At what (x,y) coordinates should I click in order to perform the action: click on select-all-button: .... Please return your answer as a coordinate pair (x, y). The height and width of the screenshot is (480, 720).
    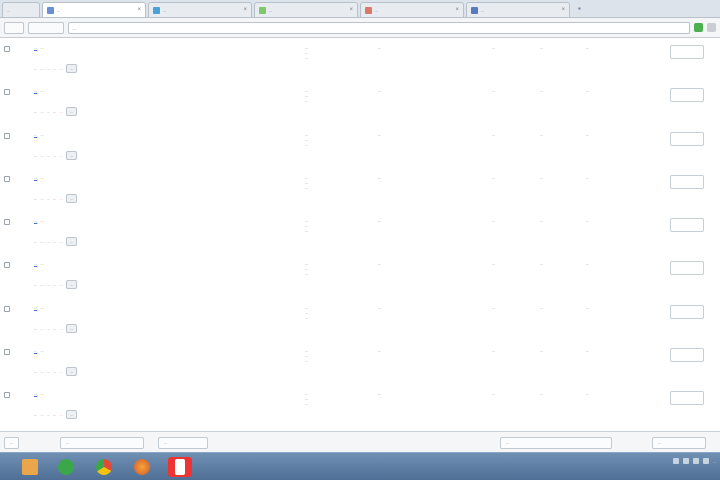
    Looking at the image, I should click on (12, 443).